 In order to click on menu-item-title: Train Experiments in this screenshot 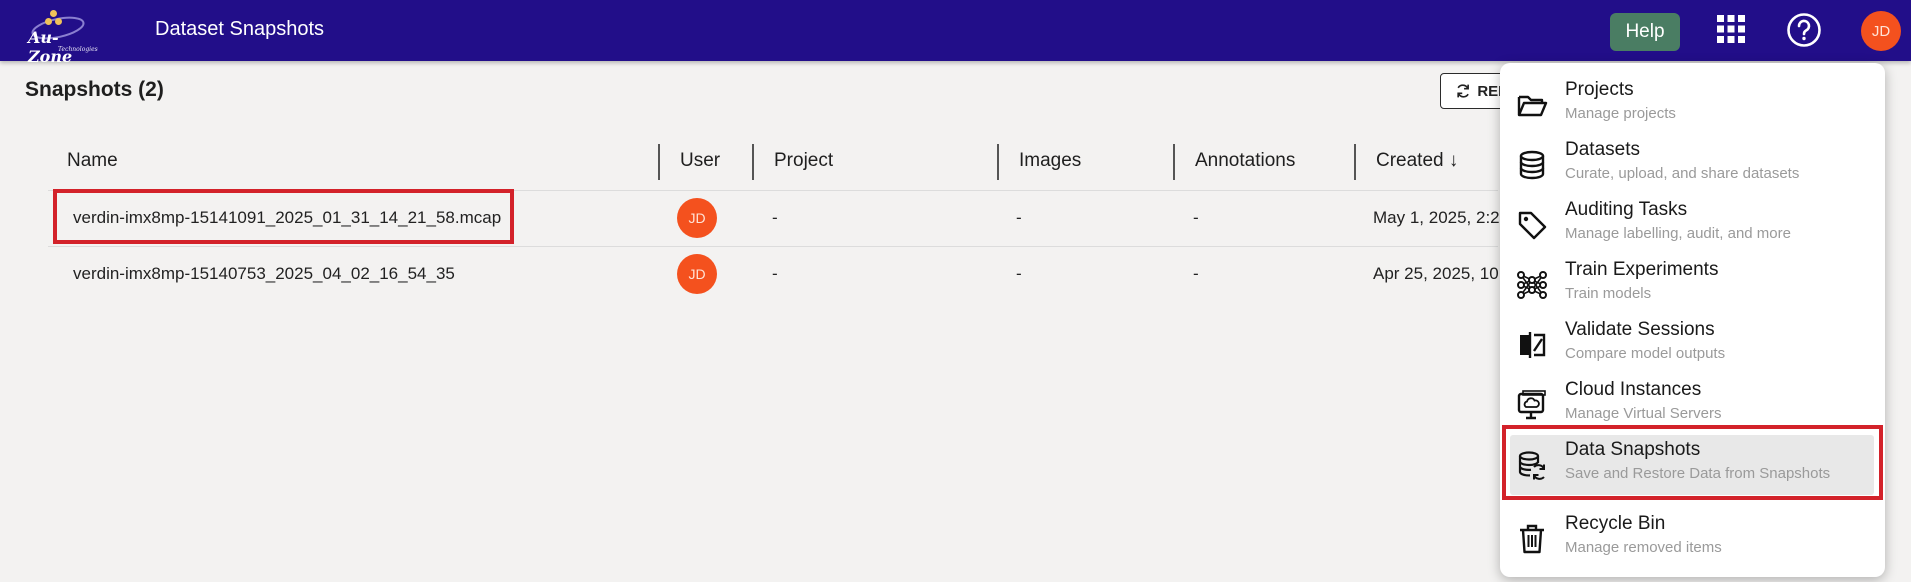, I will do `click(1642, 269)`.